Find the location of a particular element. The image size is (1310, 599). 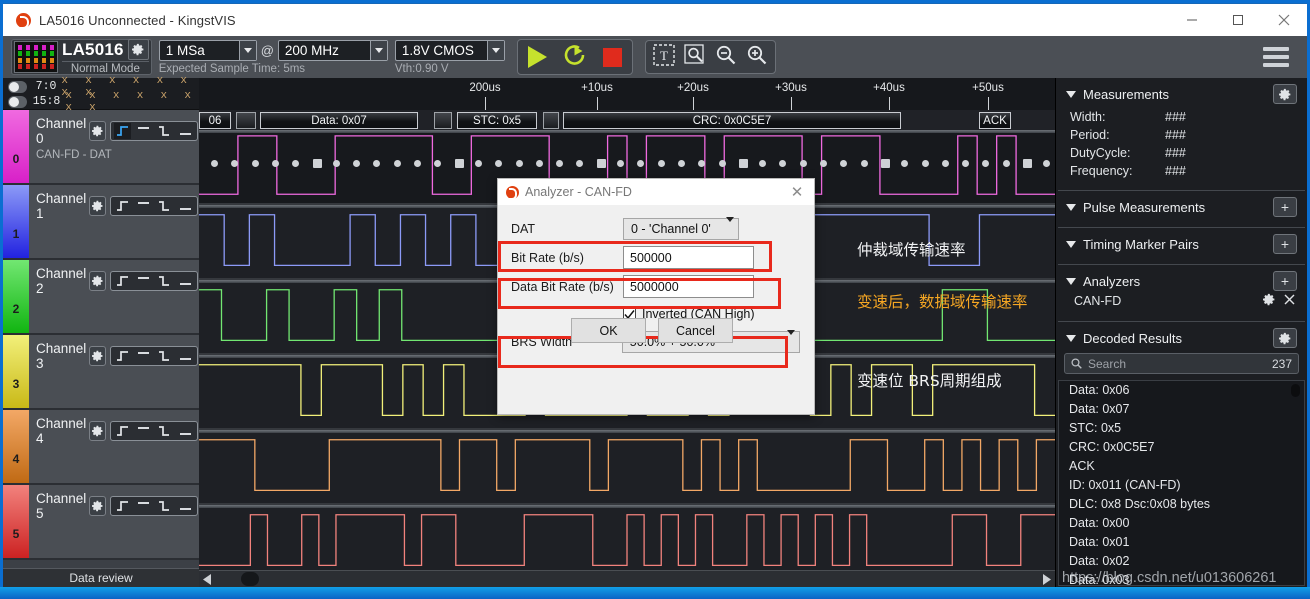

channel-row-0: 0 Channel 0 CAN-FD - DAT is located at coordinates (101, 147).